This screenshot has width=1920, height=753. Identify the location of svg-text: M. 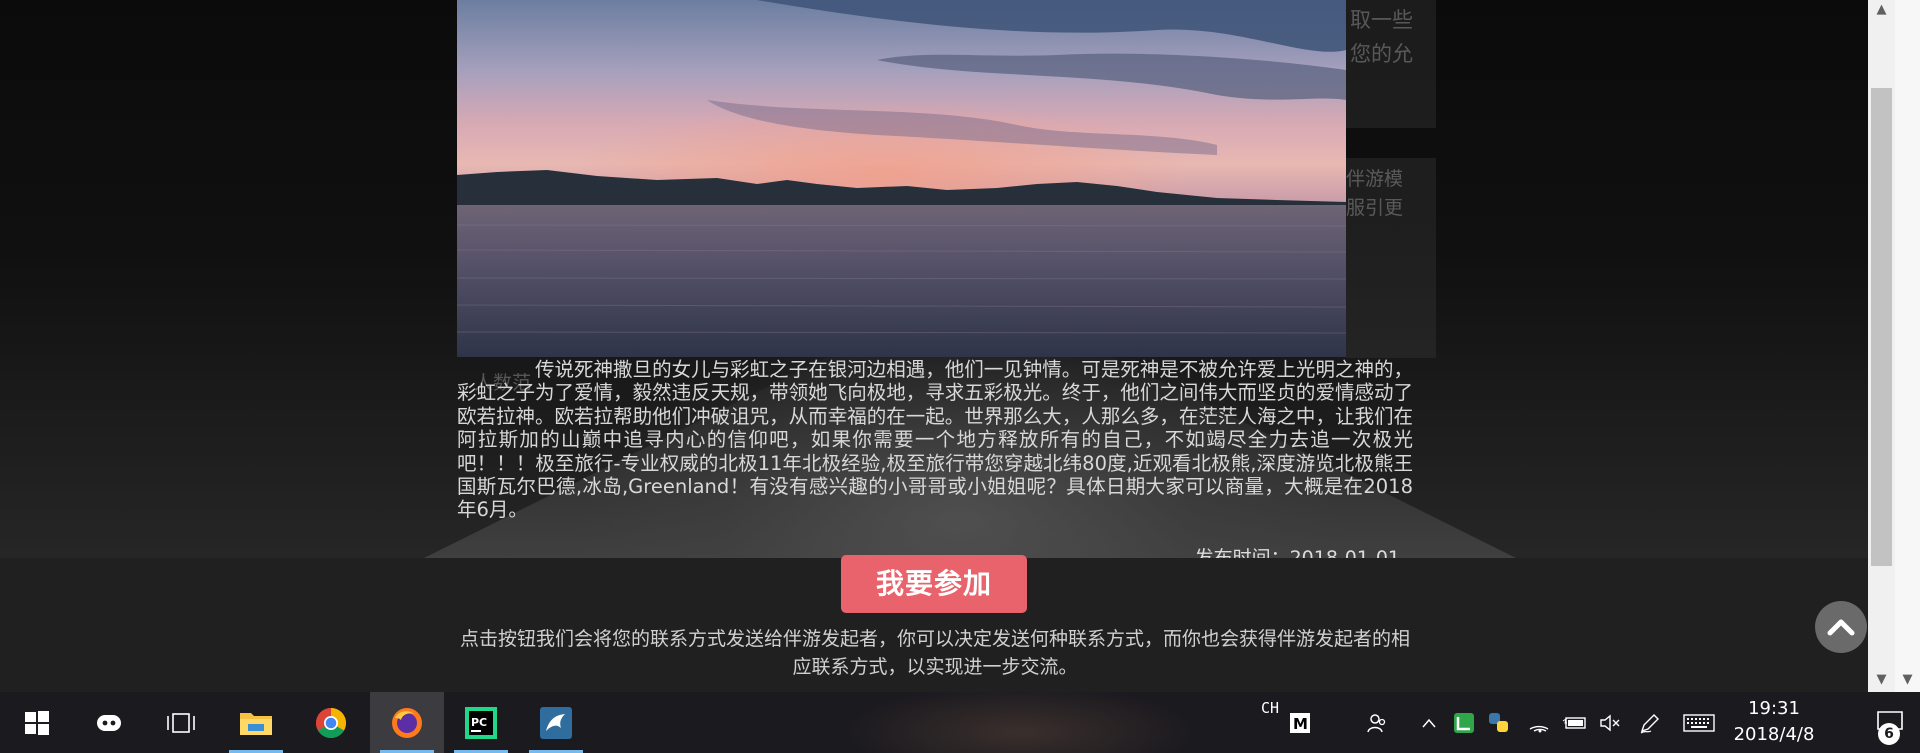
(1300, 724).